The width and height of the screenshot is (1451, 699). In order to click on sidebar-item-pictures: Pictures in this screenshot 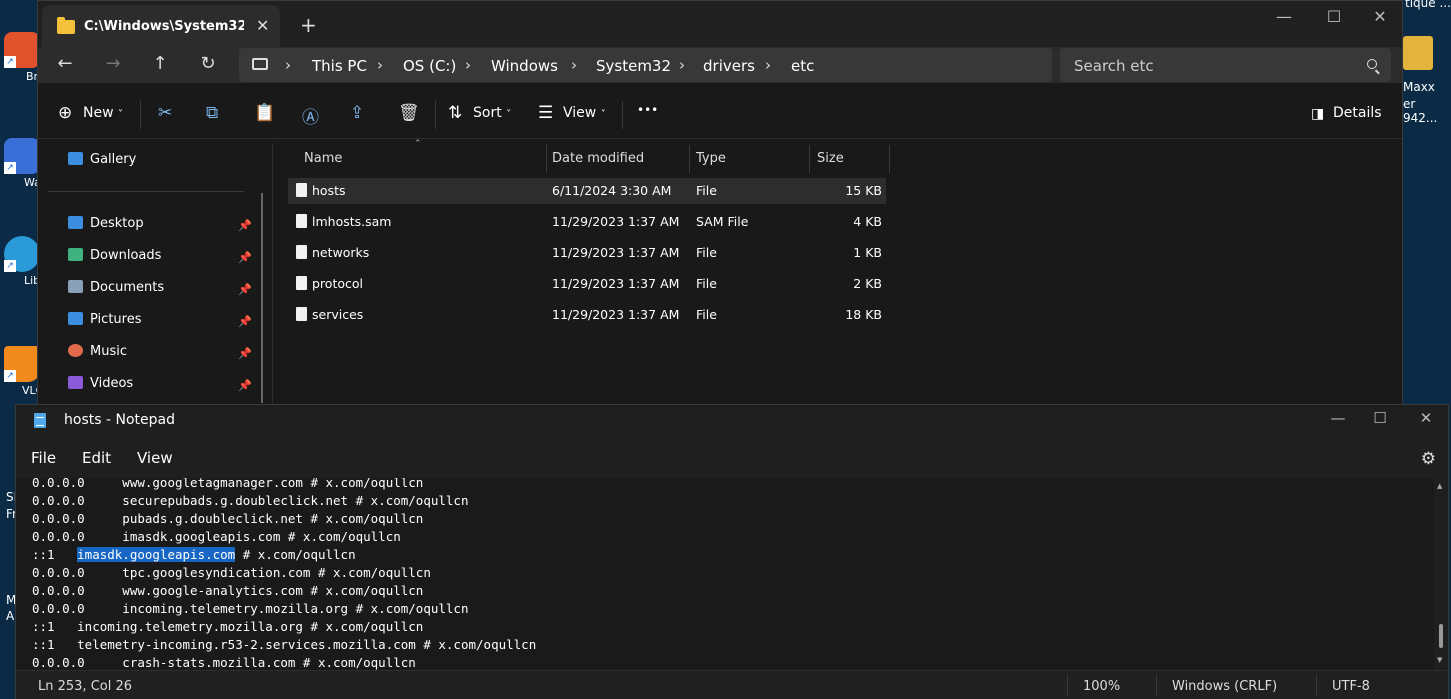, I will do `click(104, 319)`.